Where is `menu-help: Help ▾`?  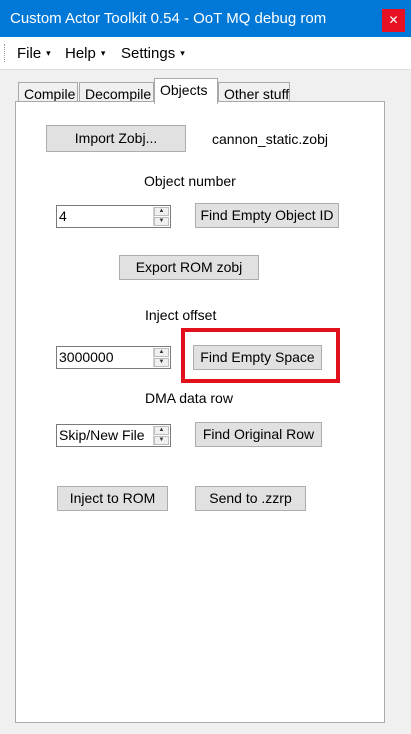 menu-help: Help ▾ is located at coordinates (85, 53).